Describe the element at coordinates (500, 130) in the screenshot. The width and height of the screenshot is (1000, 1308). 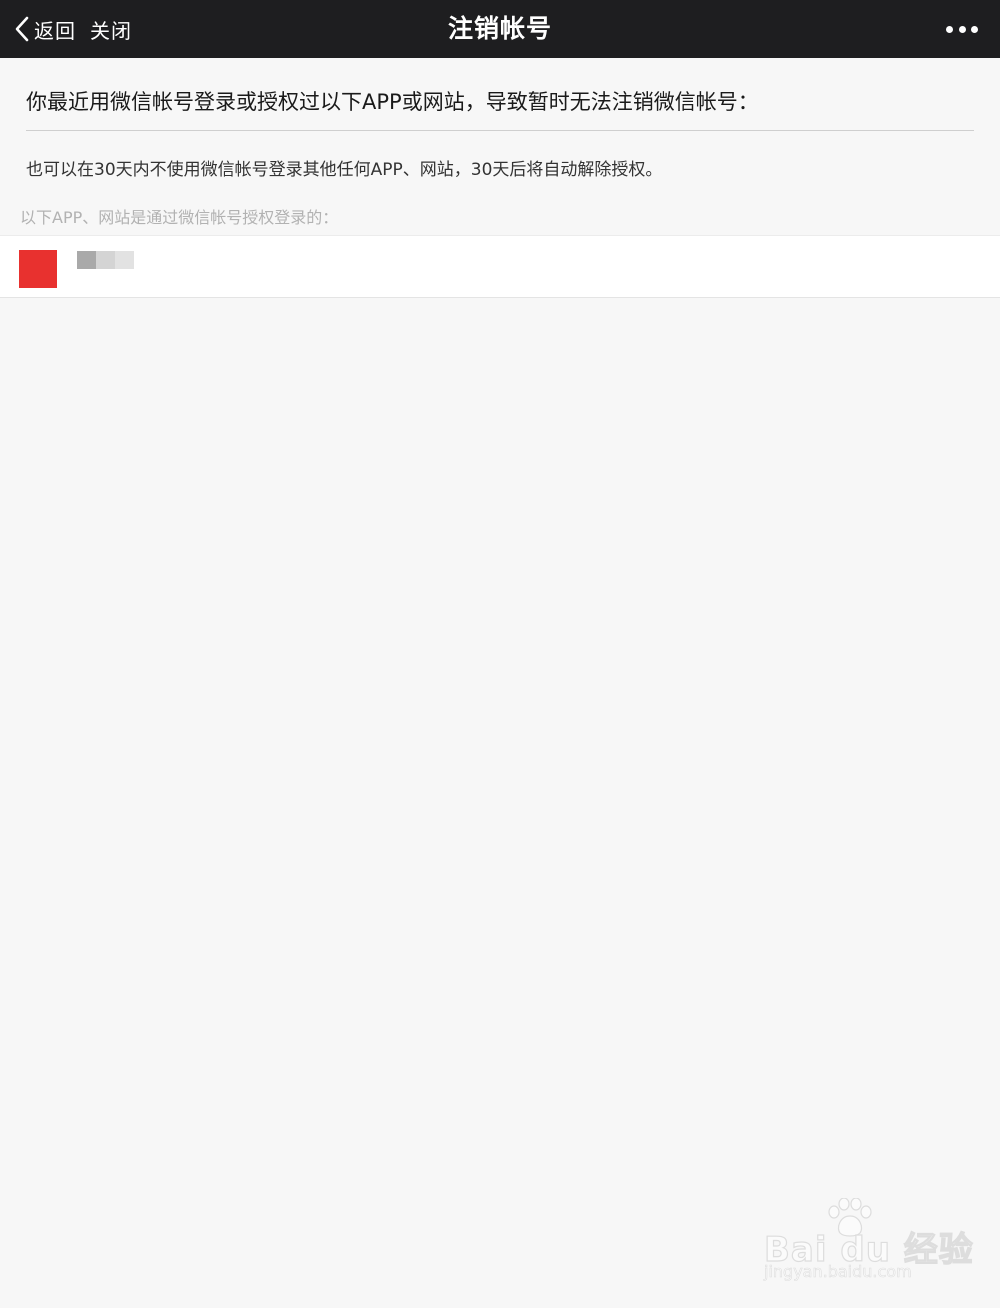
I see `divider` at that location.